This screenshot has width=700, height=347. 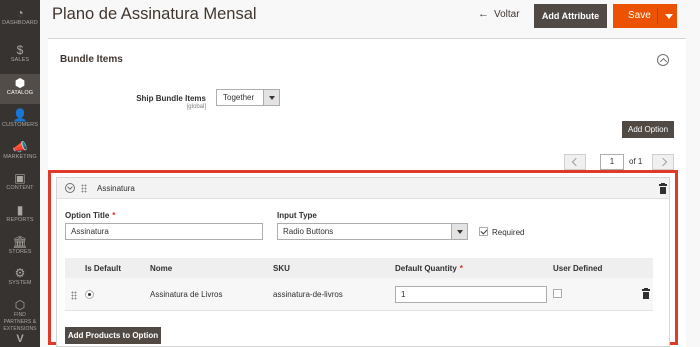 I want to click on collapse-down-icon, so click(x=70, y=188).